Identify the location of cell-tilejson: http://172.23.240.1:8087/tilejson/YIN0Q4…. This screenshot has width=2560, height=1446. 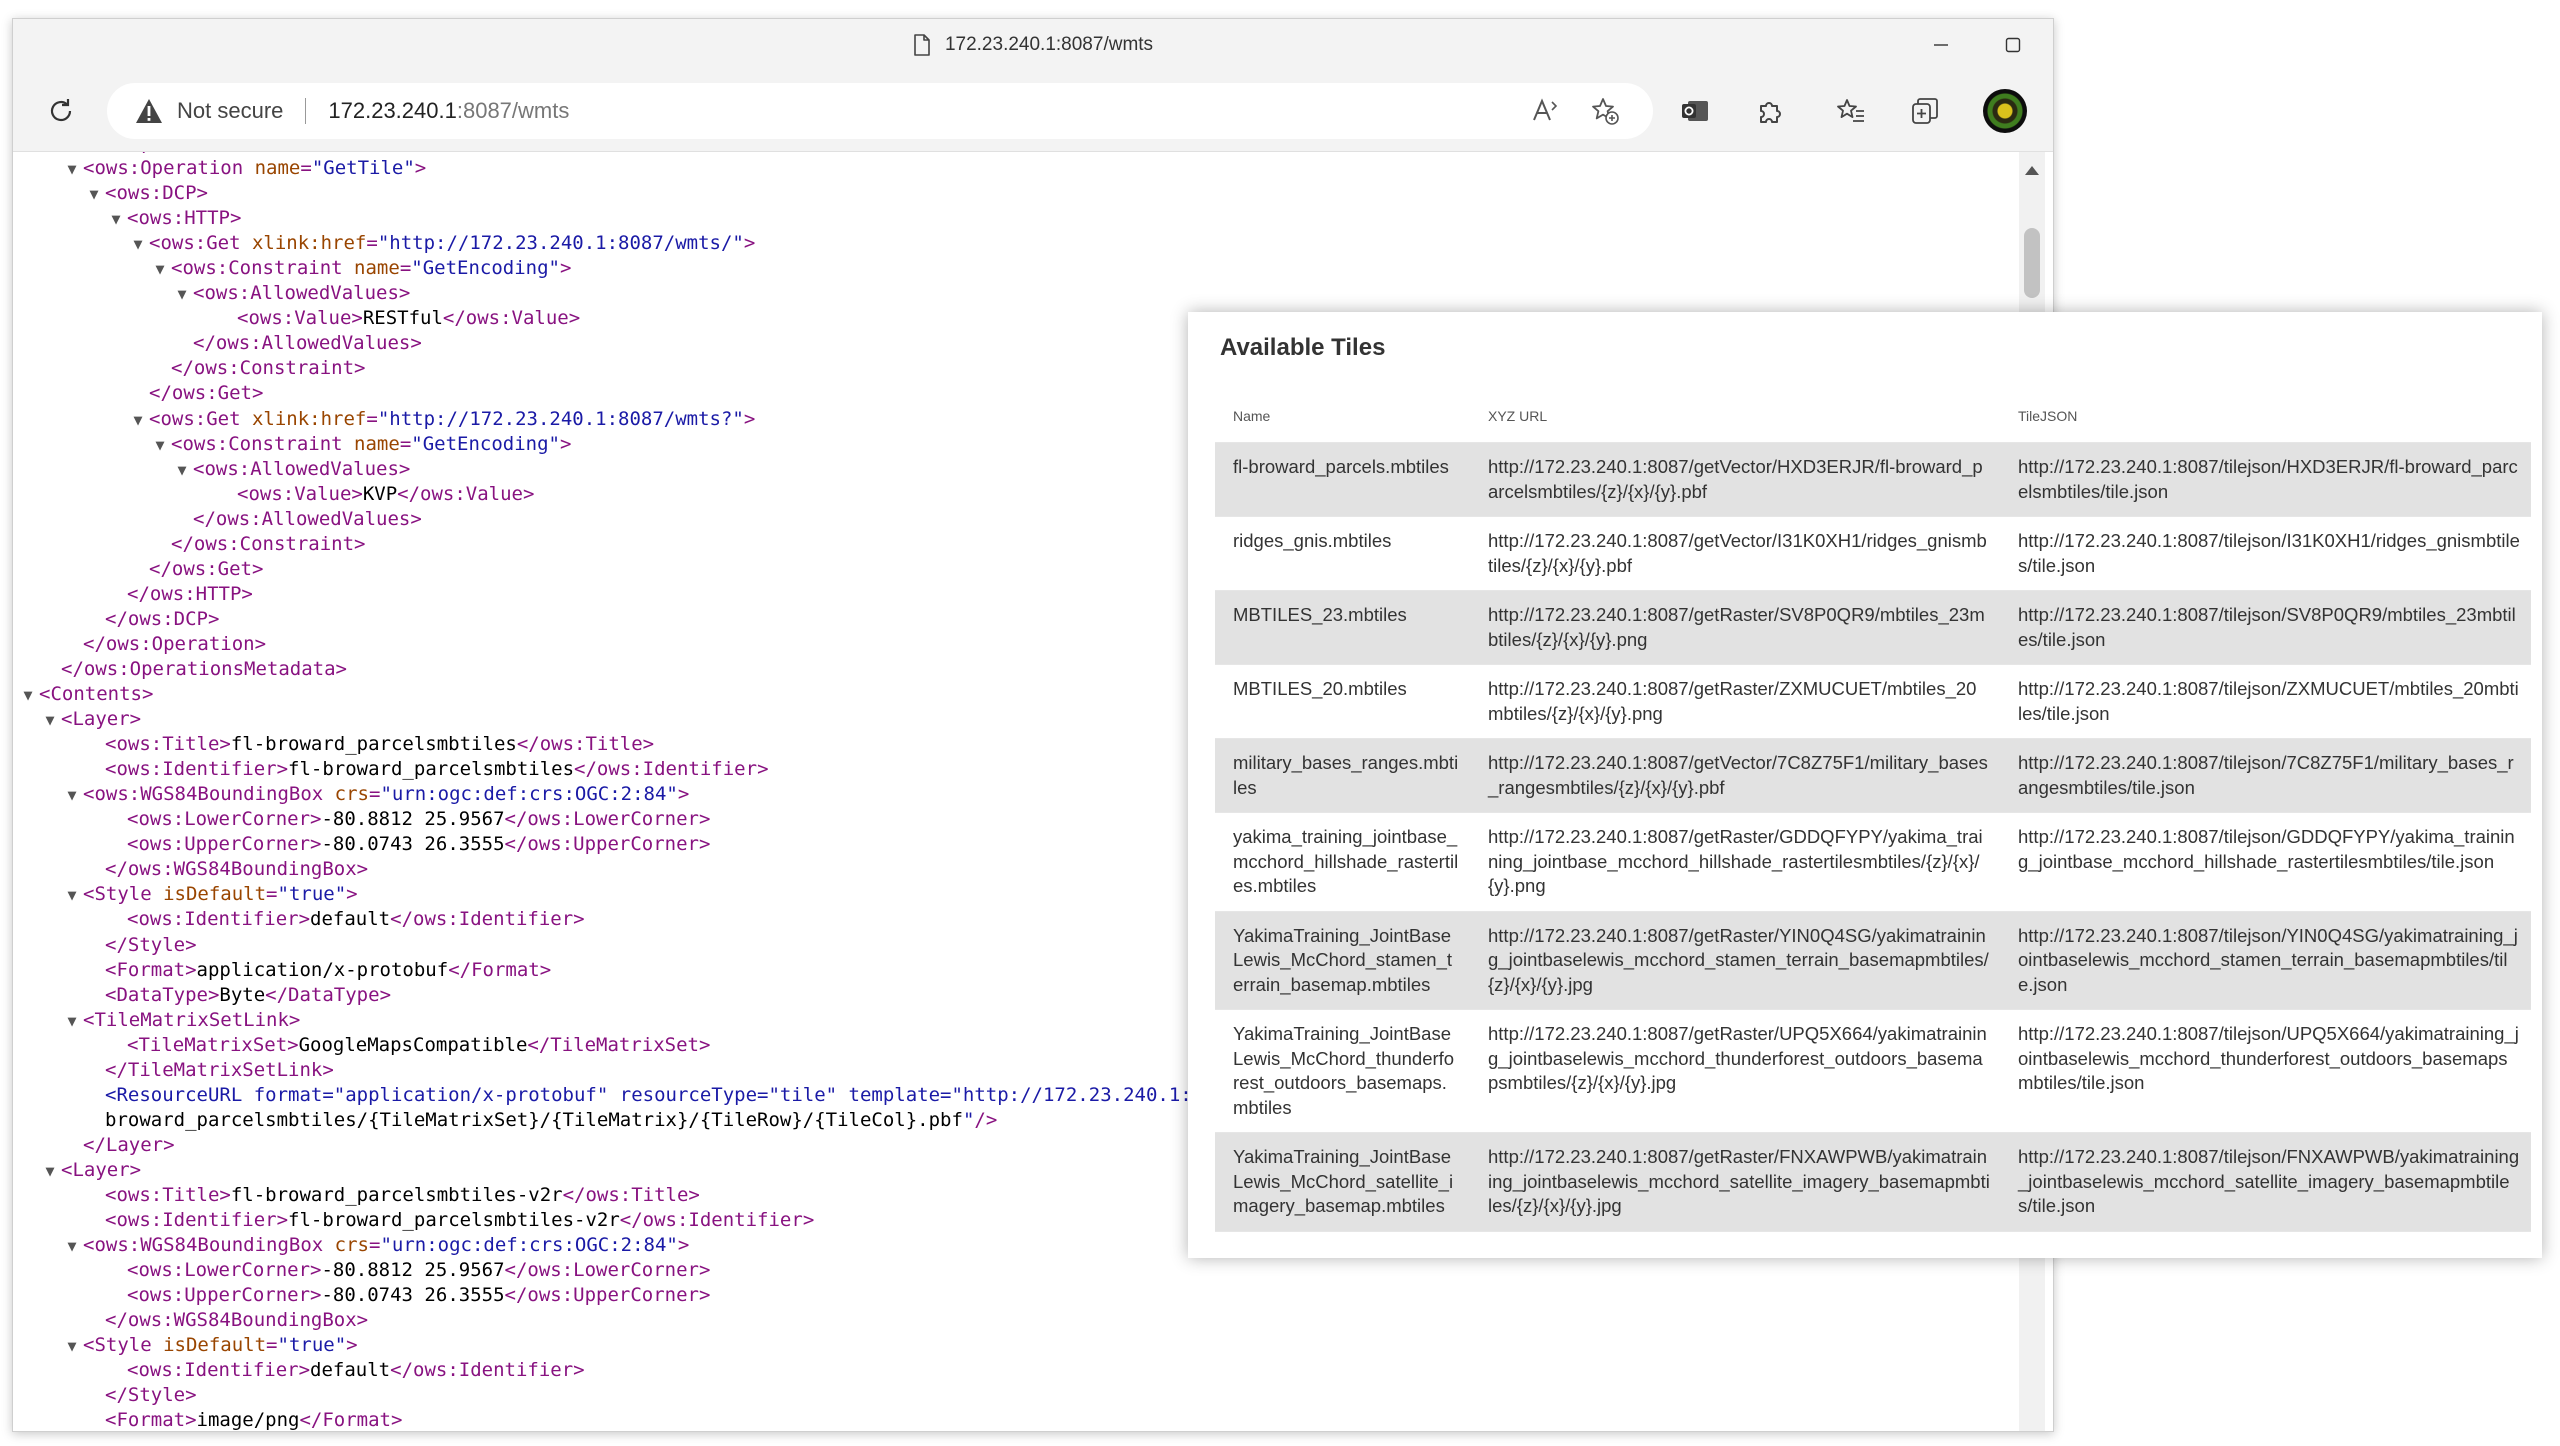
(2265, 960).